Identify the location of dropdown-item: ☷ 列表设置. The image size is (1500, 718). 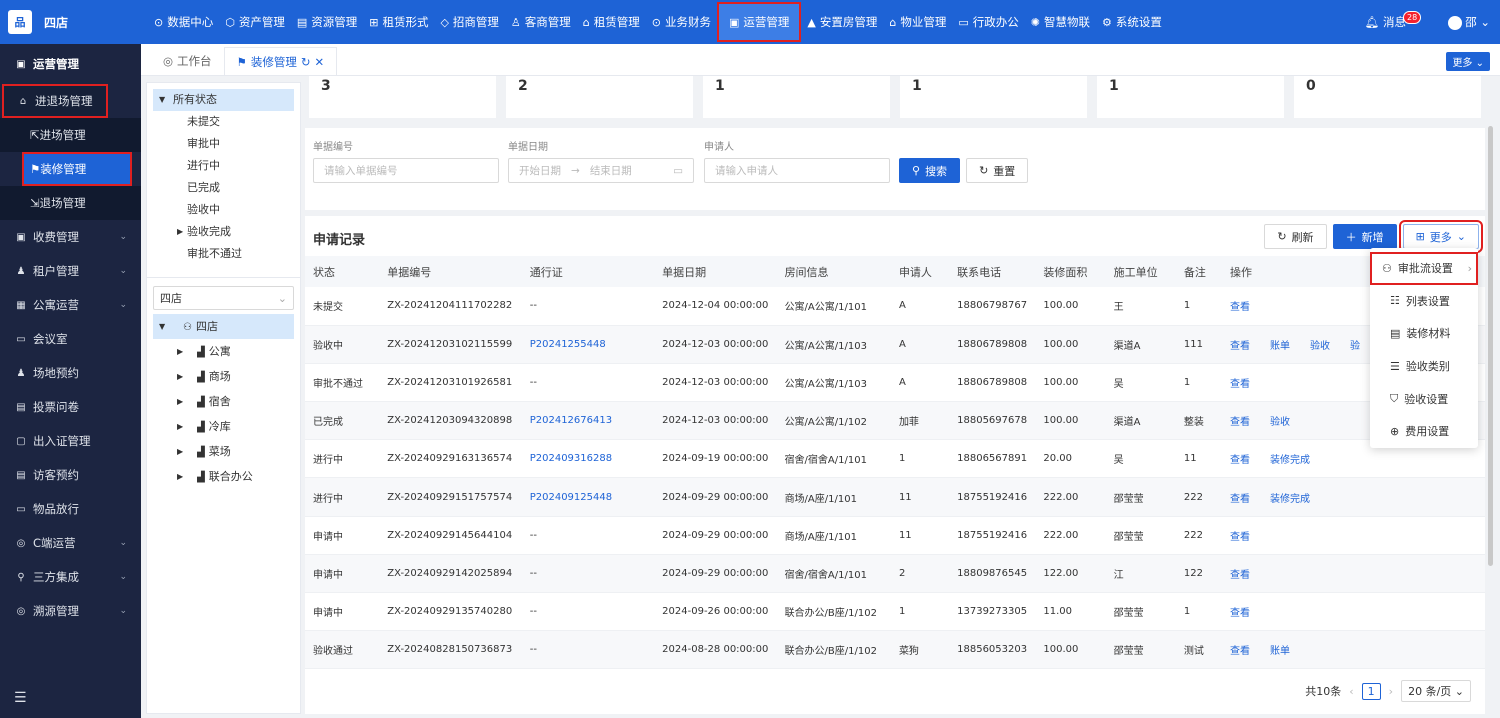
(1424, 301).